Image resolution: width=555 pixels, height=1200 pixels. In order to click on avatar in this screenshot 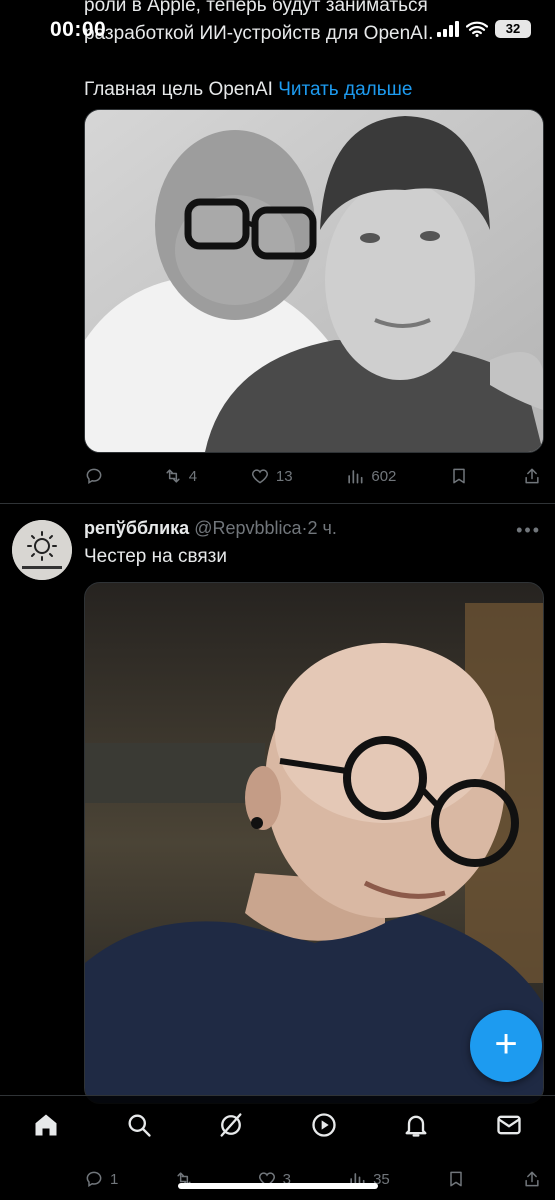, I will do `click(42, 550)`.